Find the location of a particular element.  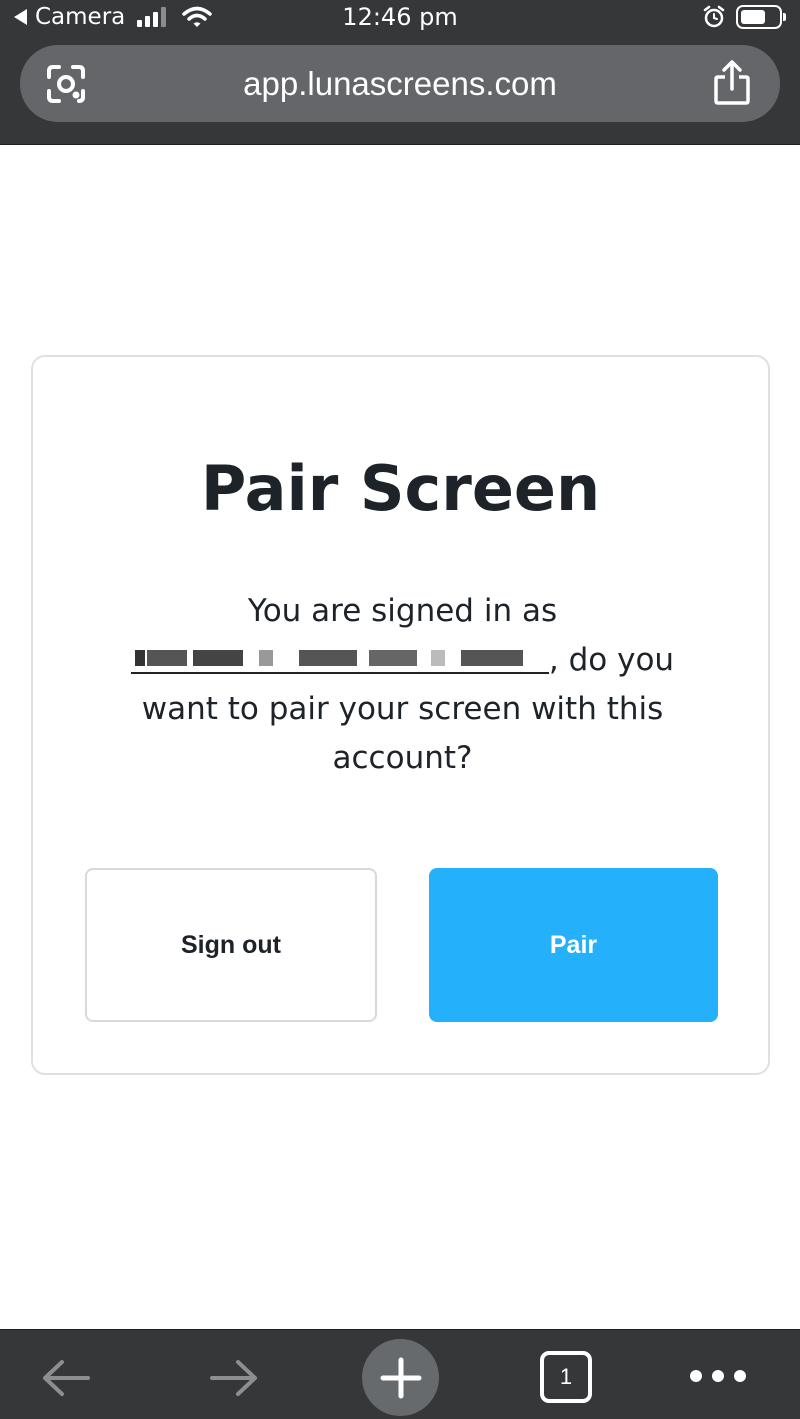

redacted-email-link is located at coordinates (339, 657).